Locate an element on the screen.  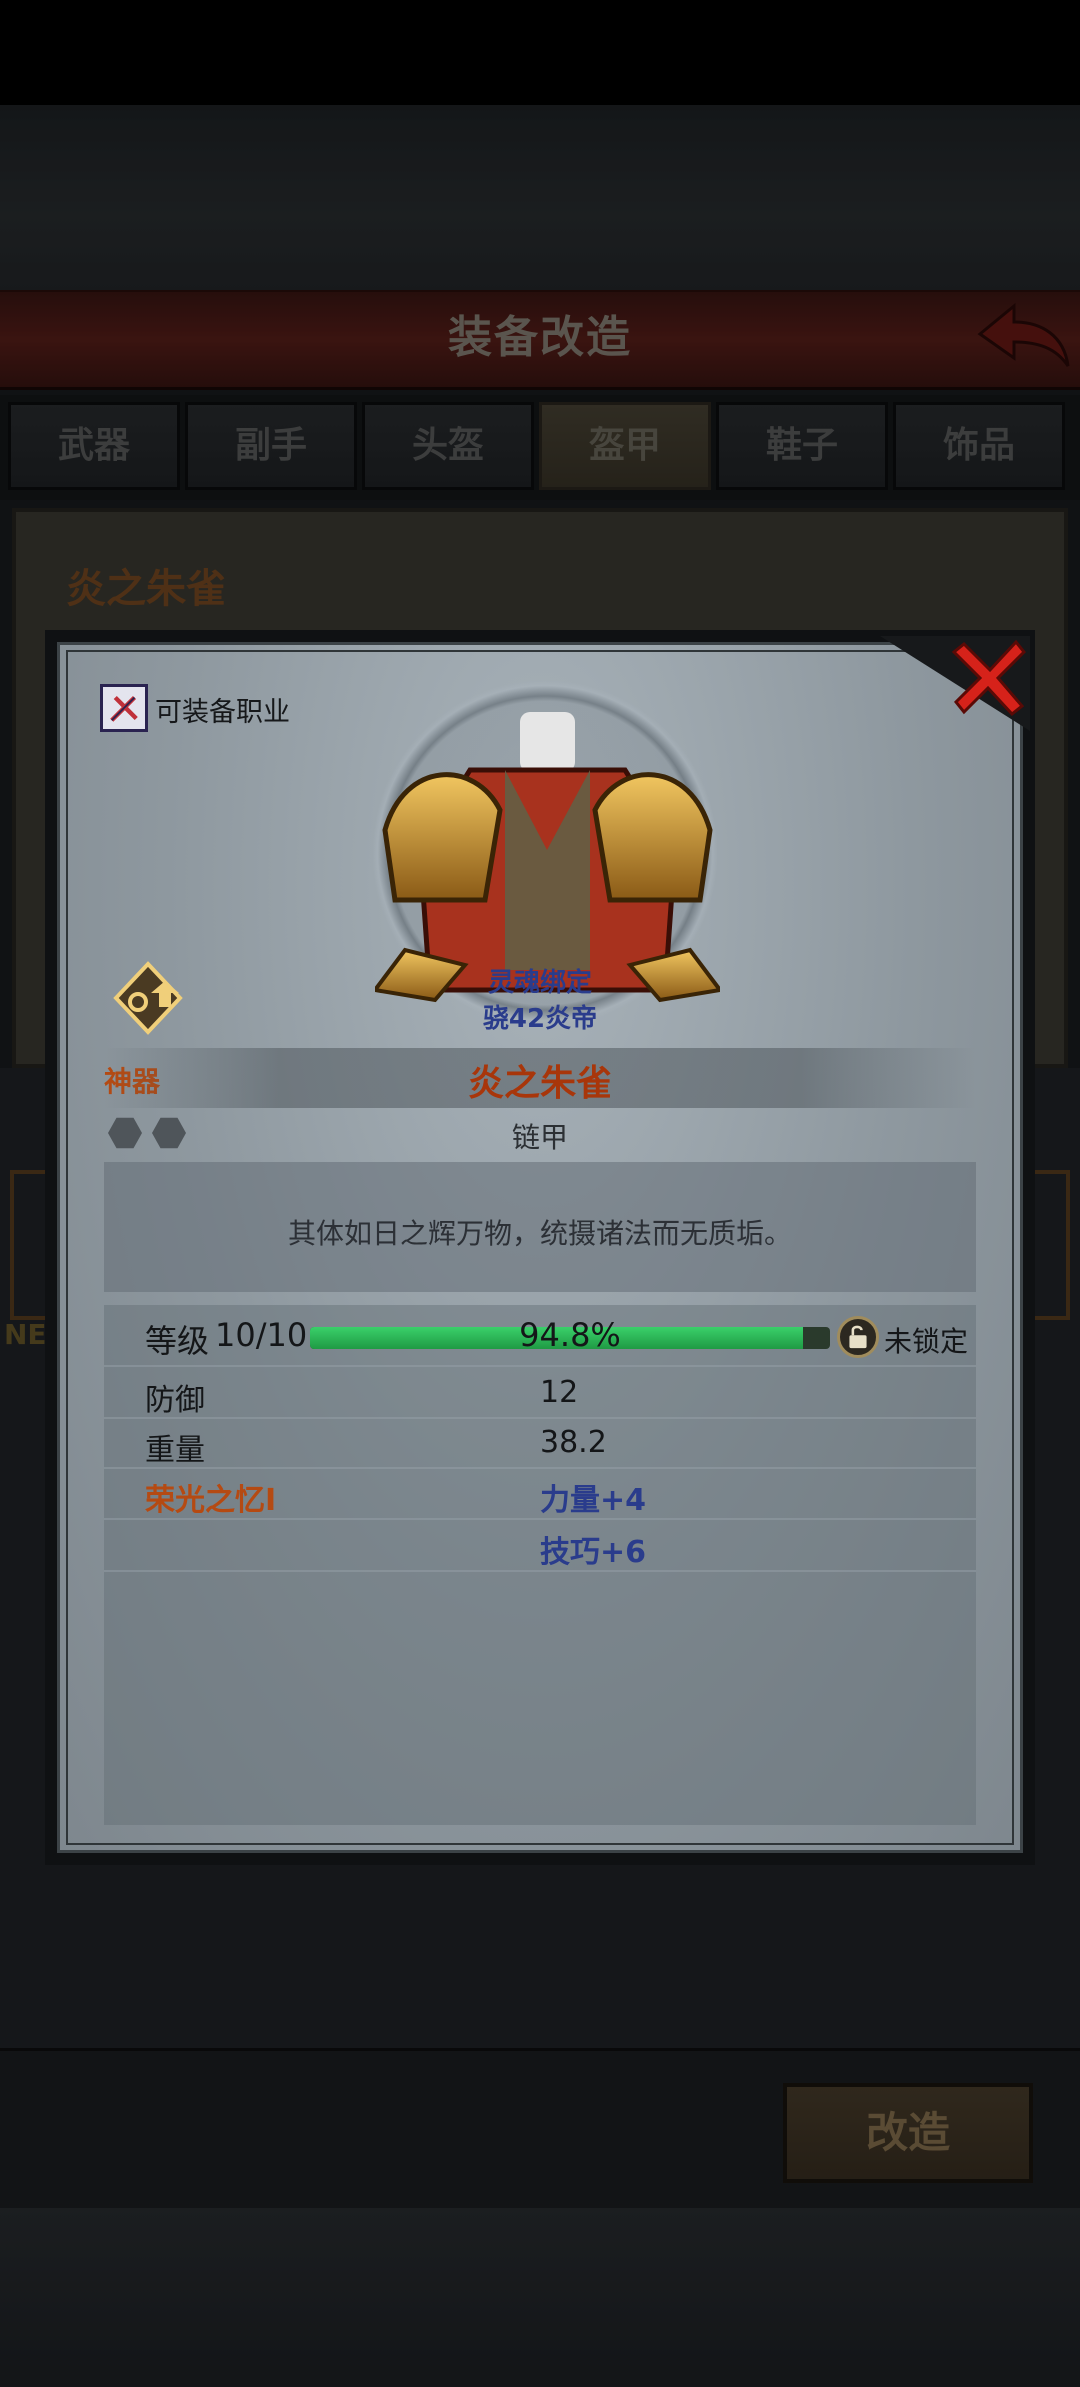
stat-defense-label: 防御 is located at coordinates (175, 1400).